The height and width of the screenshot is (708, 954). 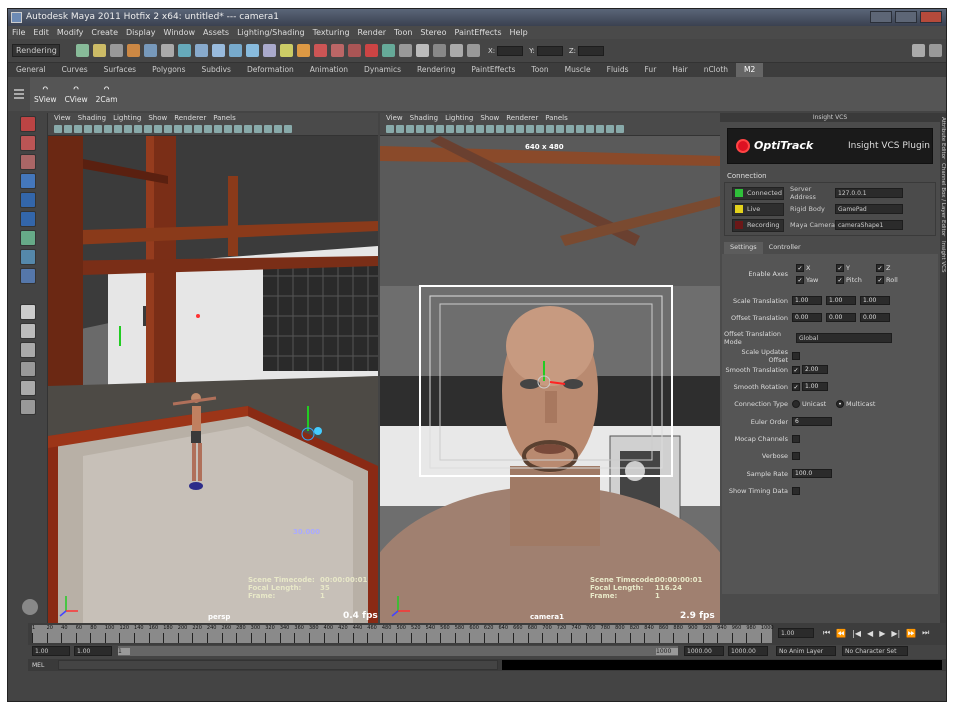 What do you see at coordinates (931, 17) in the screenshot?
I see `close-button` at bounding box center [931, 17].